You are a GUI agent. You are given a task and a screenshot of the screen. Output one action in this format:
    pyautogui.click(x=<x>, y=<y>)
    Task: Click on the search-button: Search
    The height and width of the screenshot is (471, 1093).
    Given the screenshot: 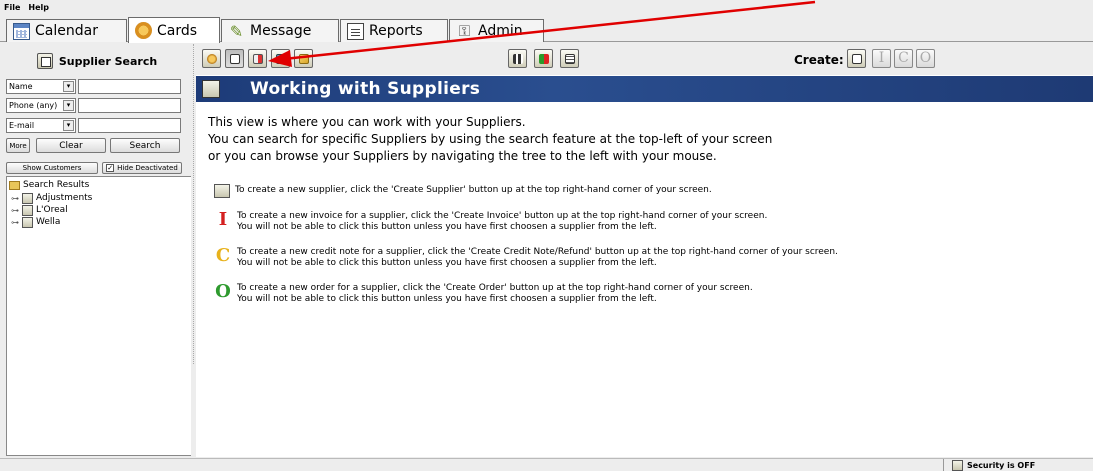 What is the action you would take?
    pyautogui.click(x=145, y=145)
    